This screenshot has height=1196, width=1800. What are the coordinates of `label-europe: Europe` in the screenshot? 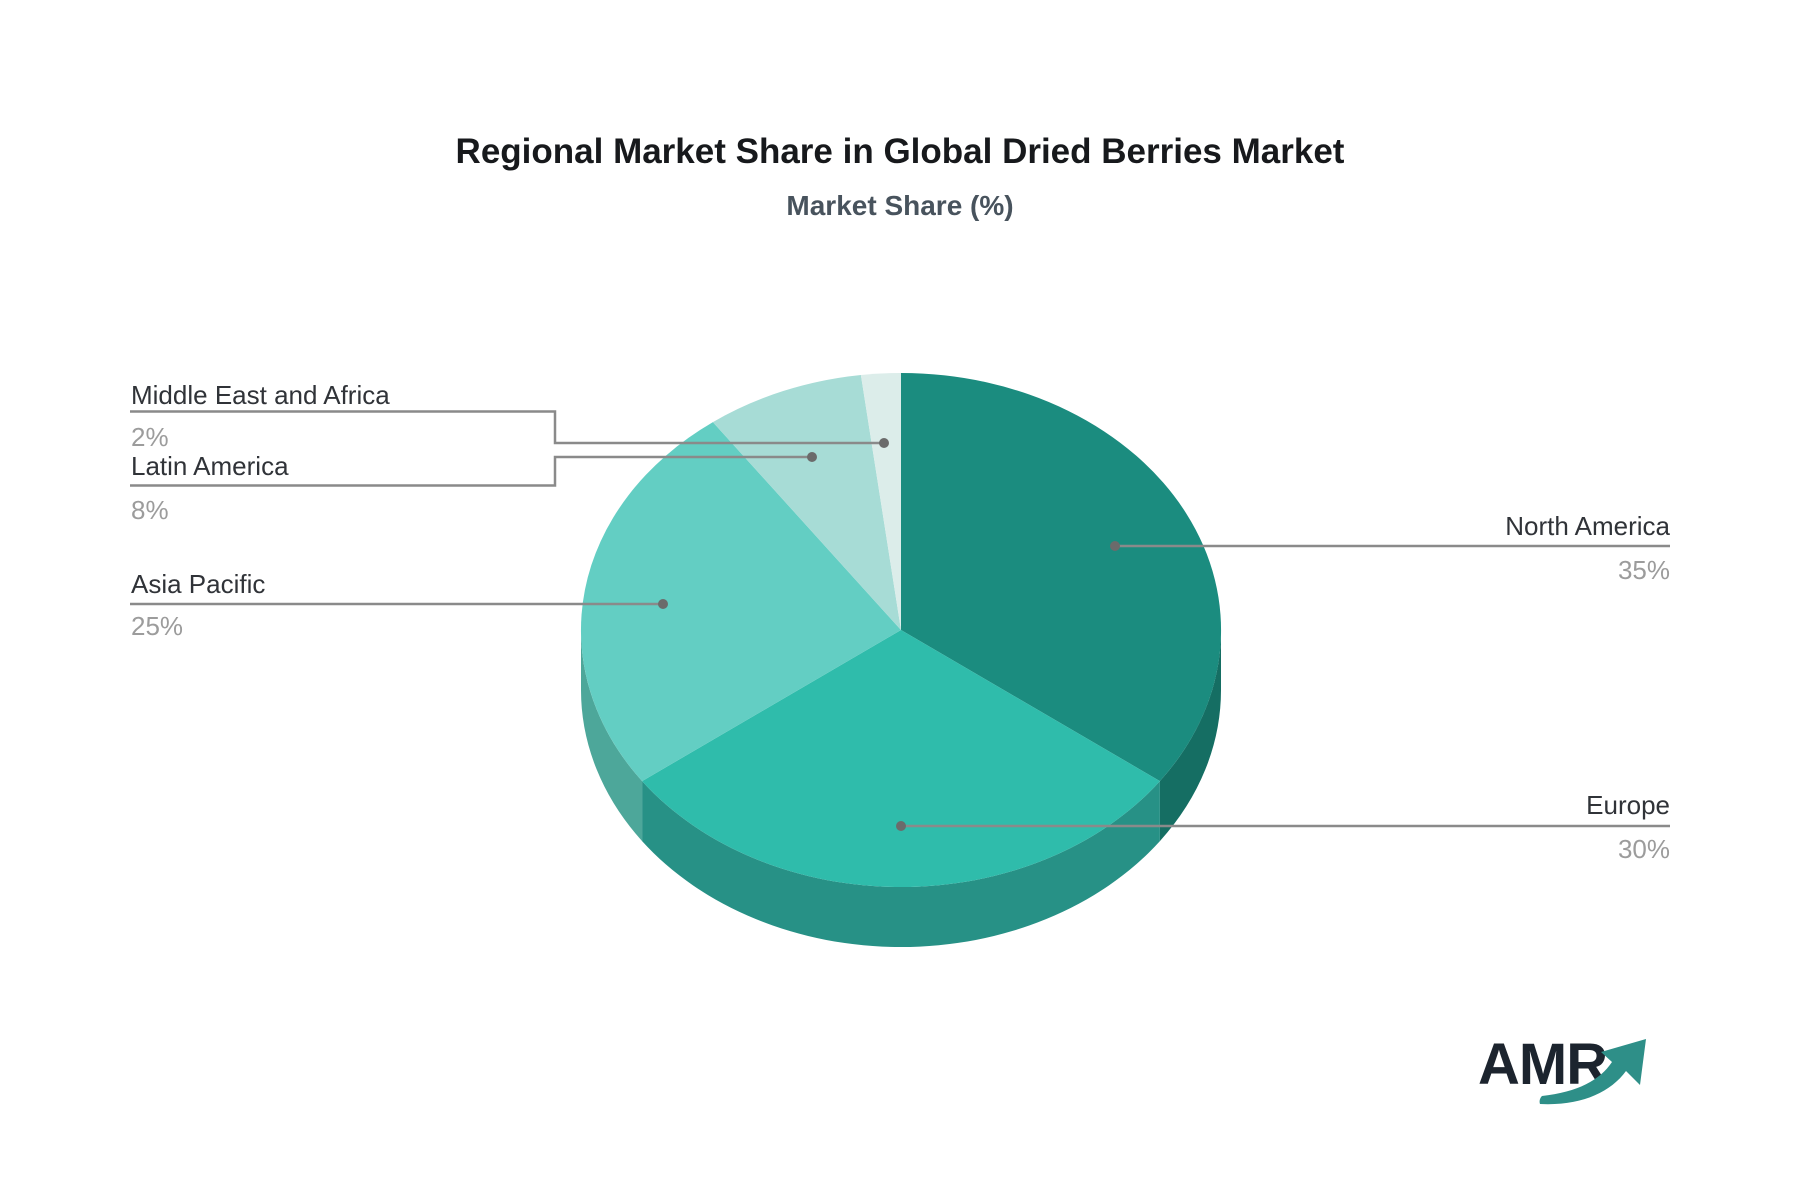 It's located at (1628, 805).